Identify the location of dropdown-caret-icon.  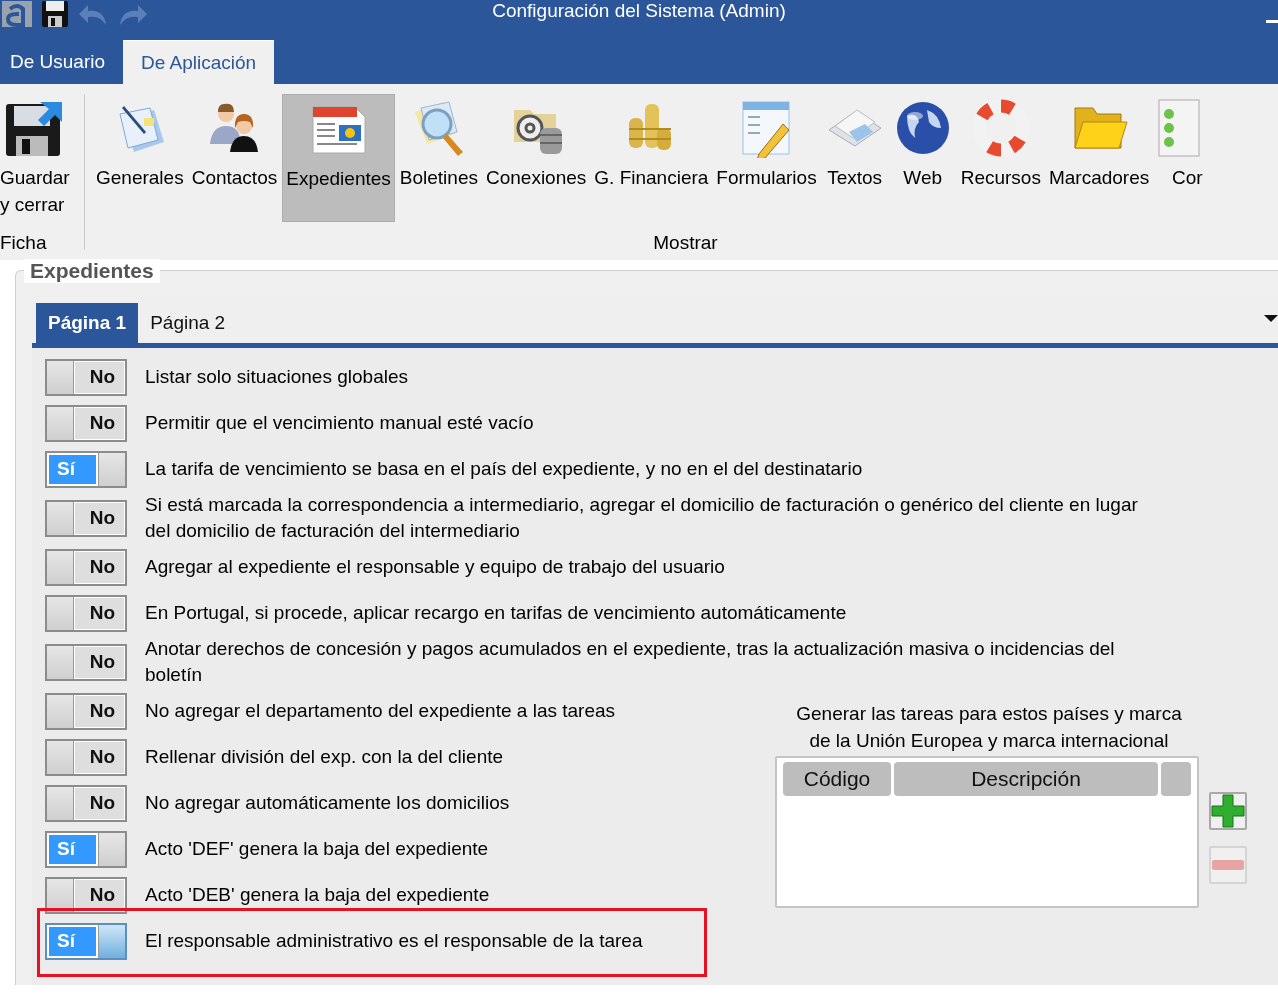
(1271, 318).